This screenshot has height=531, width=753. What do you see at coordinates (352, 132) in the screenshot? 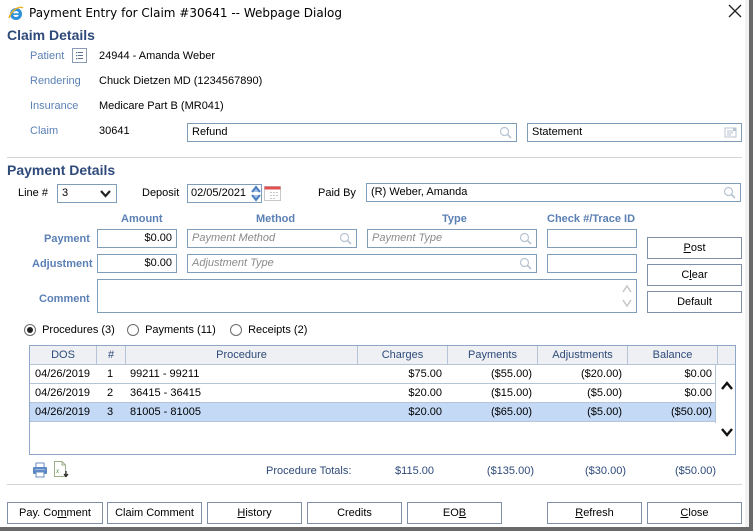
I see `refund-field: Refund` at bounding box center [352, 132].